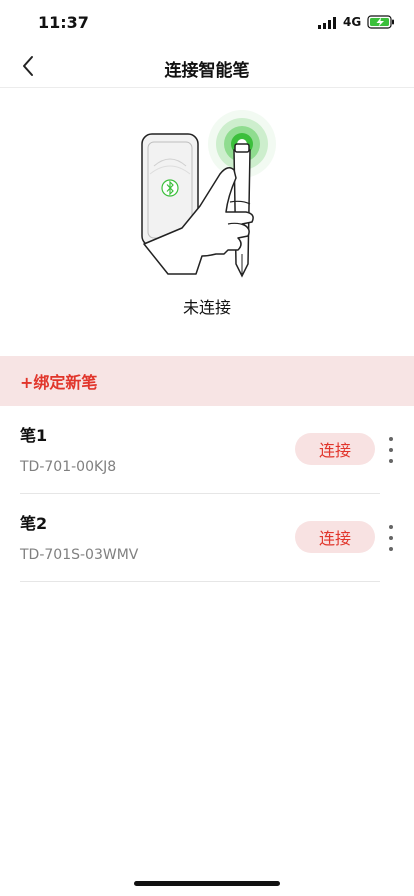 Image resolution: width=414 pixels, height=896 pixels. What do you see at coordinates (206, 450) in the screenshot?
I see `pen-list-item: 笔1 TD-701-00KJ8 连接` at bounding box center [206, 450].